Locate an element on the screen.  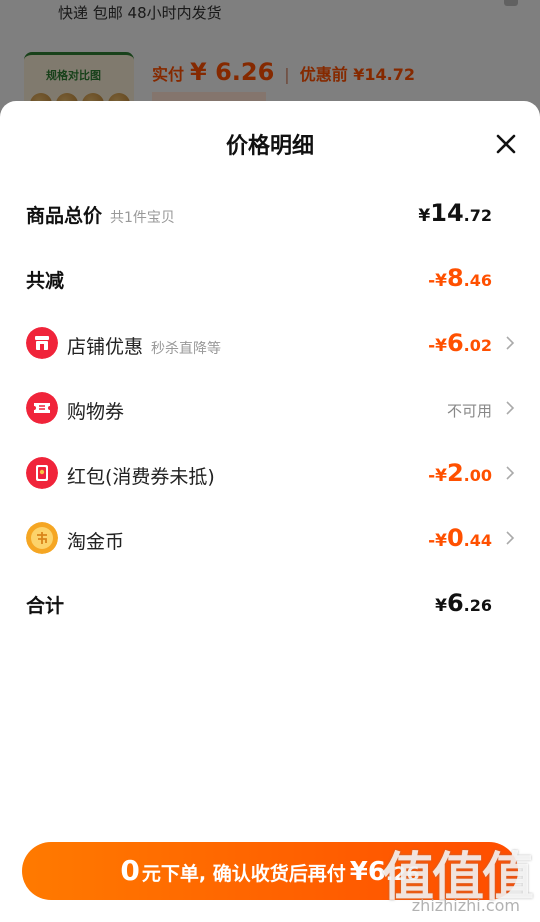
red-packet-icon is located at coordinates (42, 473).